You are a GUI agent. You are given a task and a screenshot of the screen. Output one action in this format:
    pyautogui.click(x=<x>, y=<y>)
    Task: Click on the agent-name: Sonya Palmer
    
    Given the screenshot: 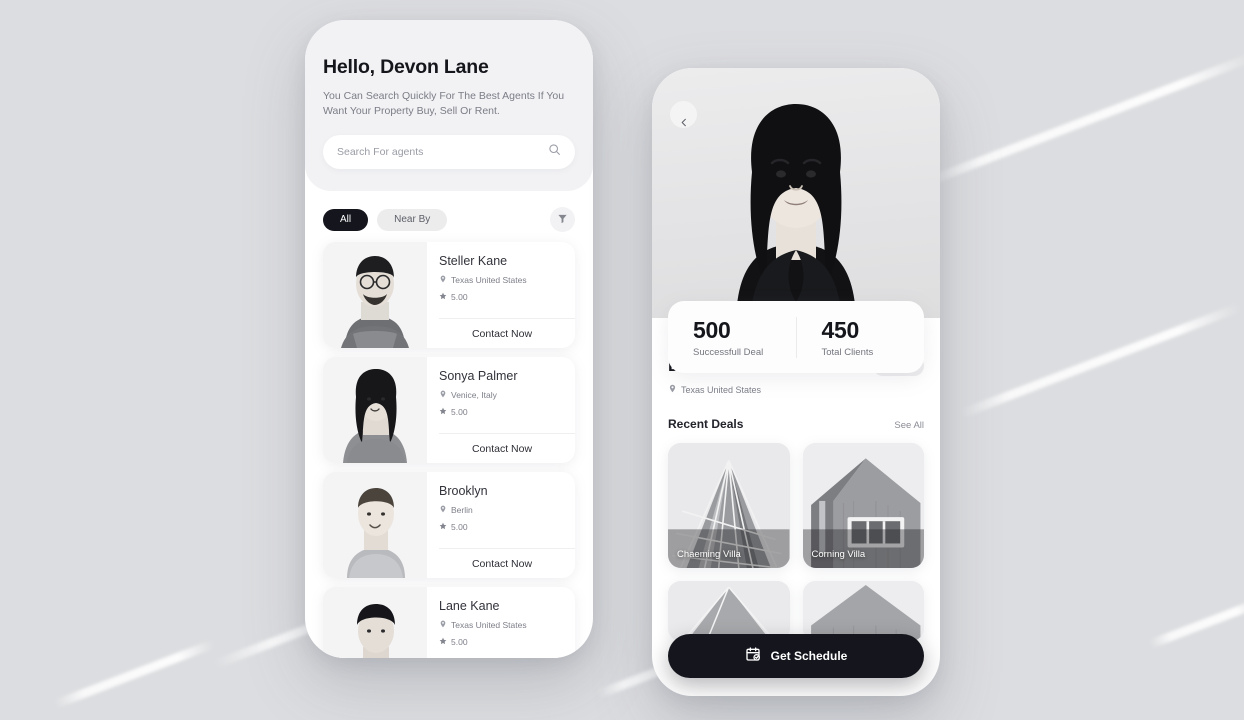 What is the action you would take?
    pyautogui.click(x=478, y=376)
    